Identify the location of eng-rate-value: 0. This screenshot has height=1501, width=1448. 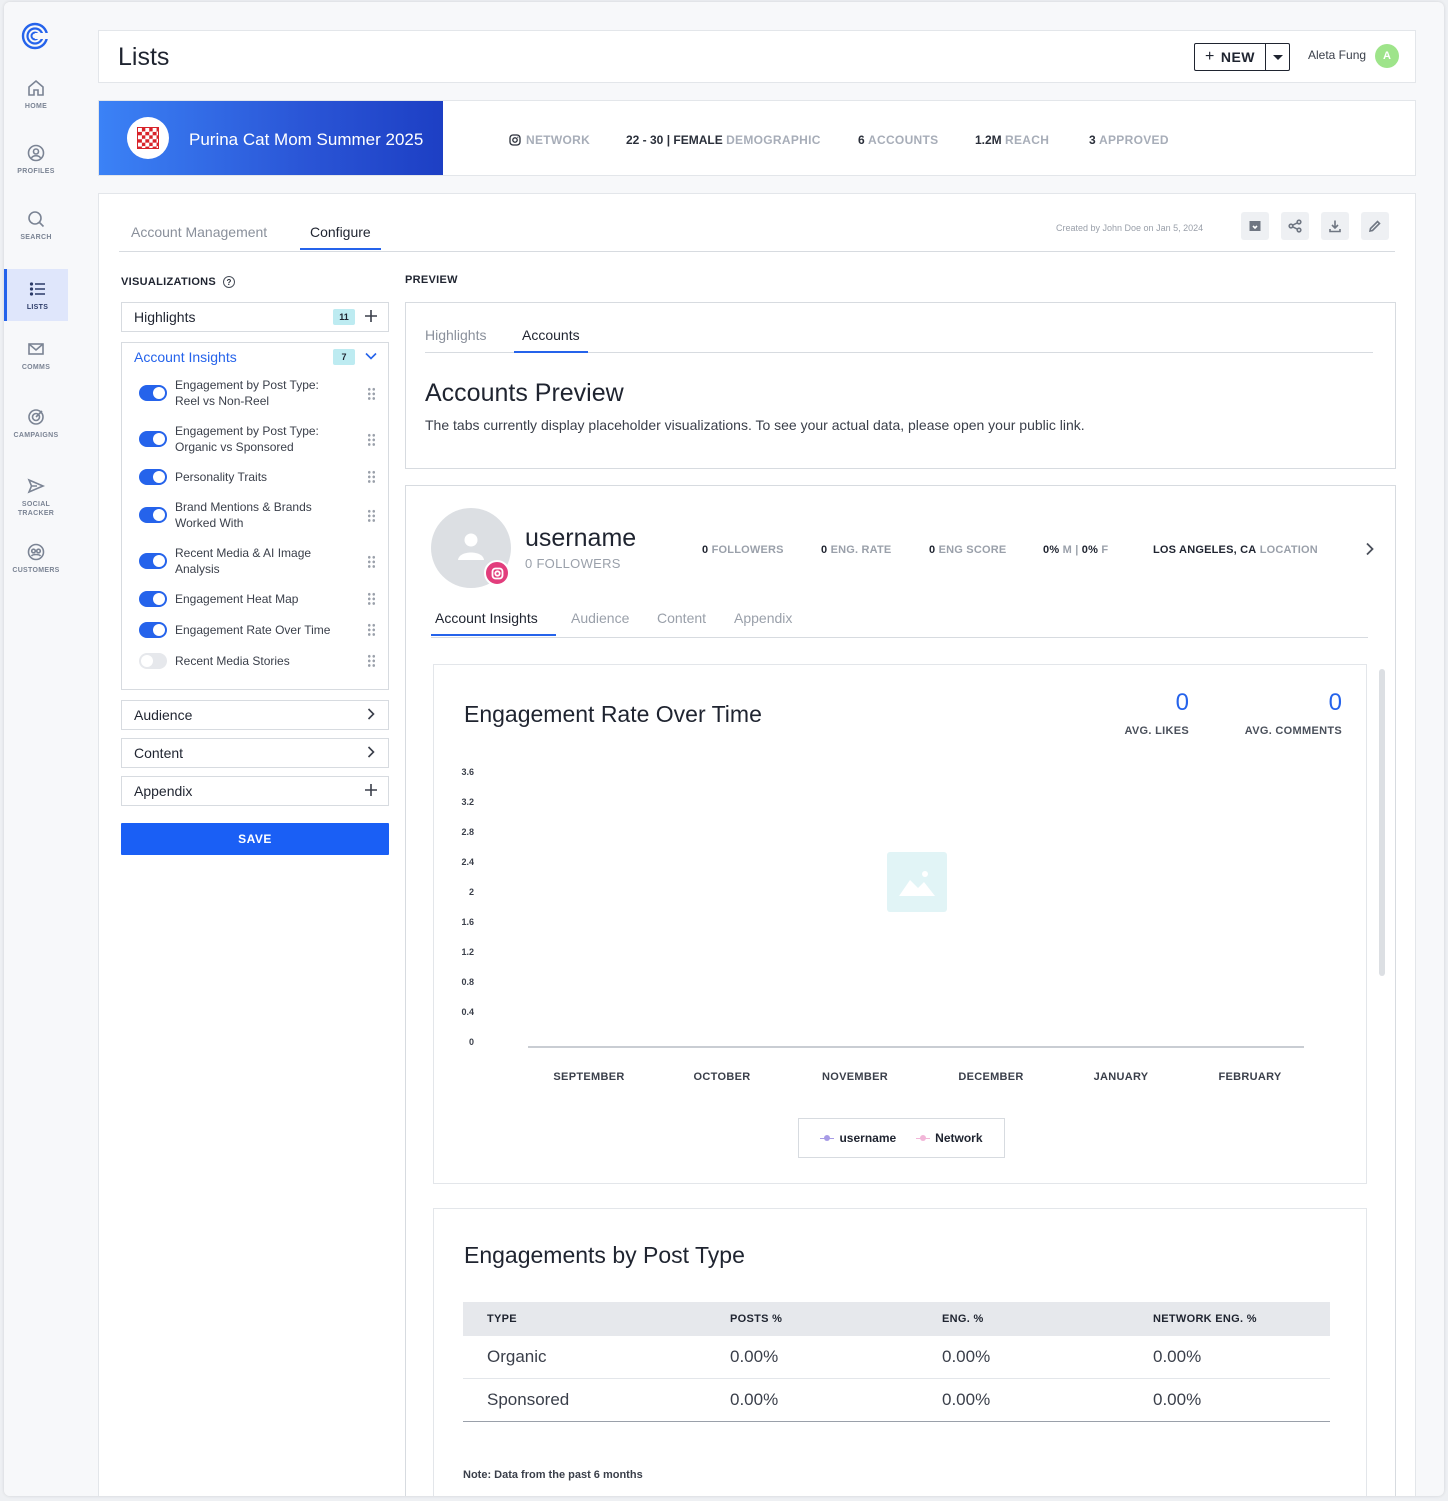
(824, 550).